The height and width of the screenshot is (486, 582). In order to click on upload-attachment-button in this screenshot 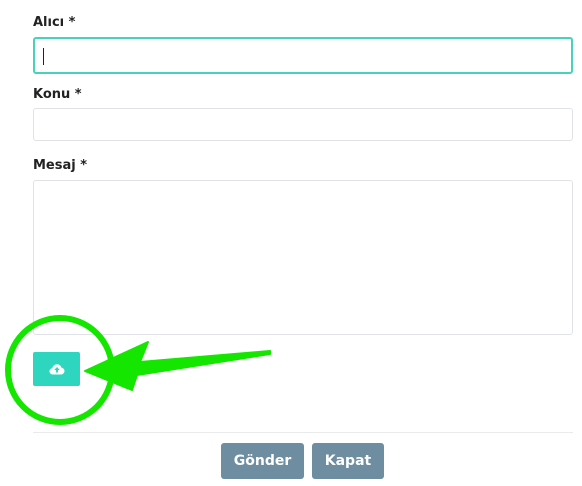, I will do `click(56, 369)`.